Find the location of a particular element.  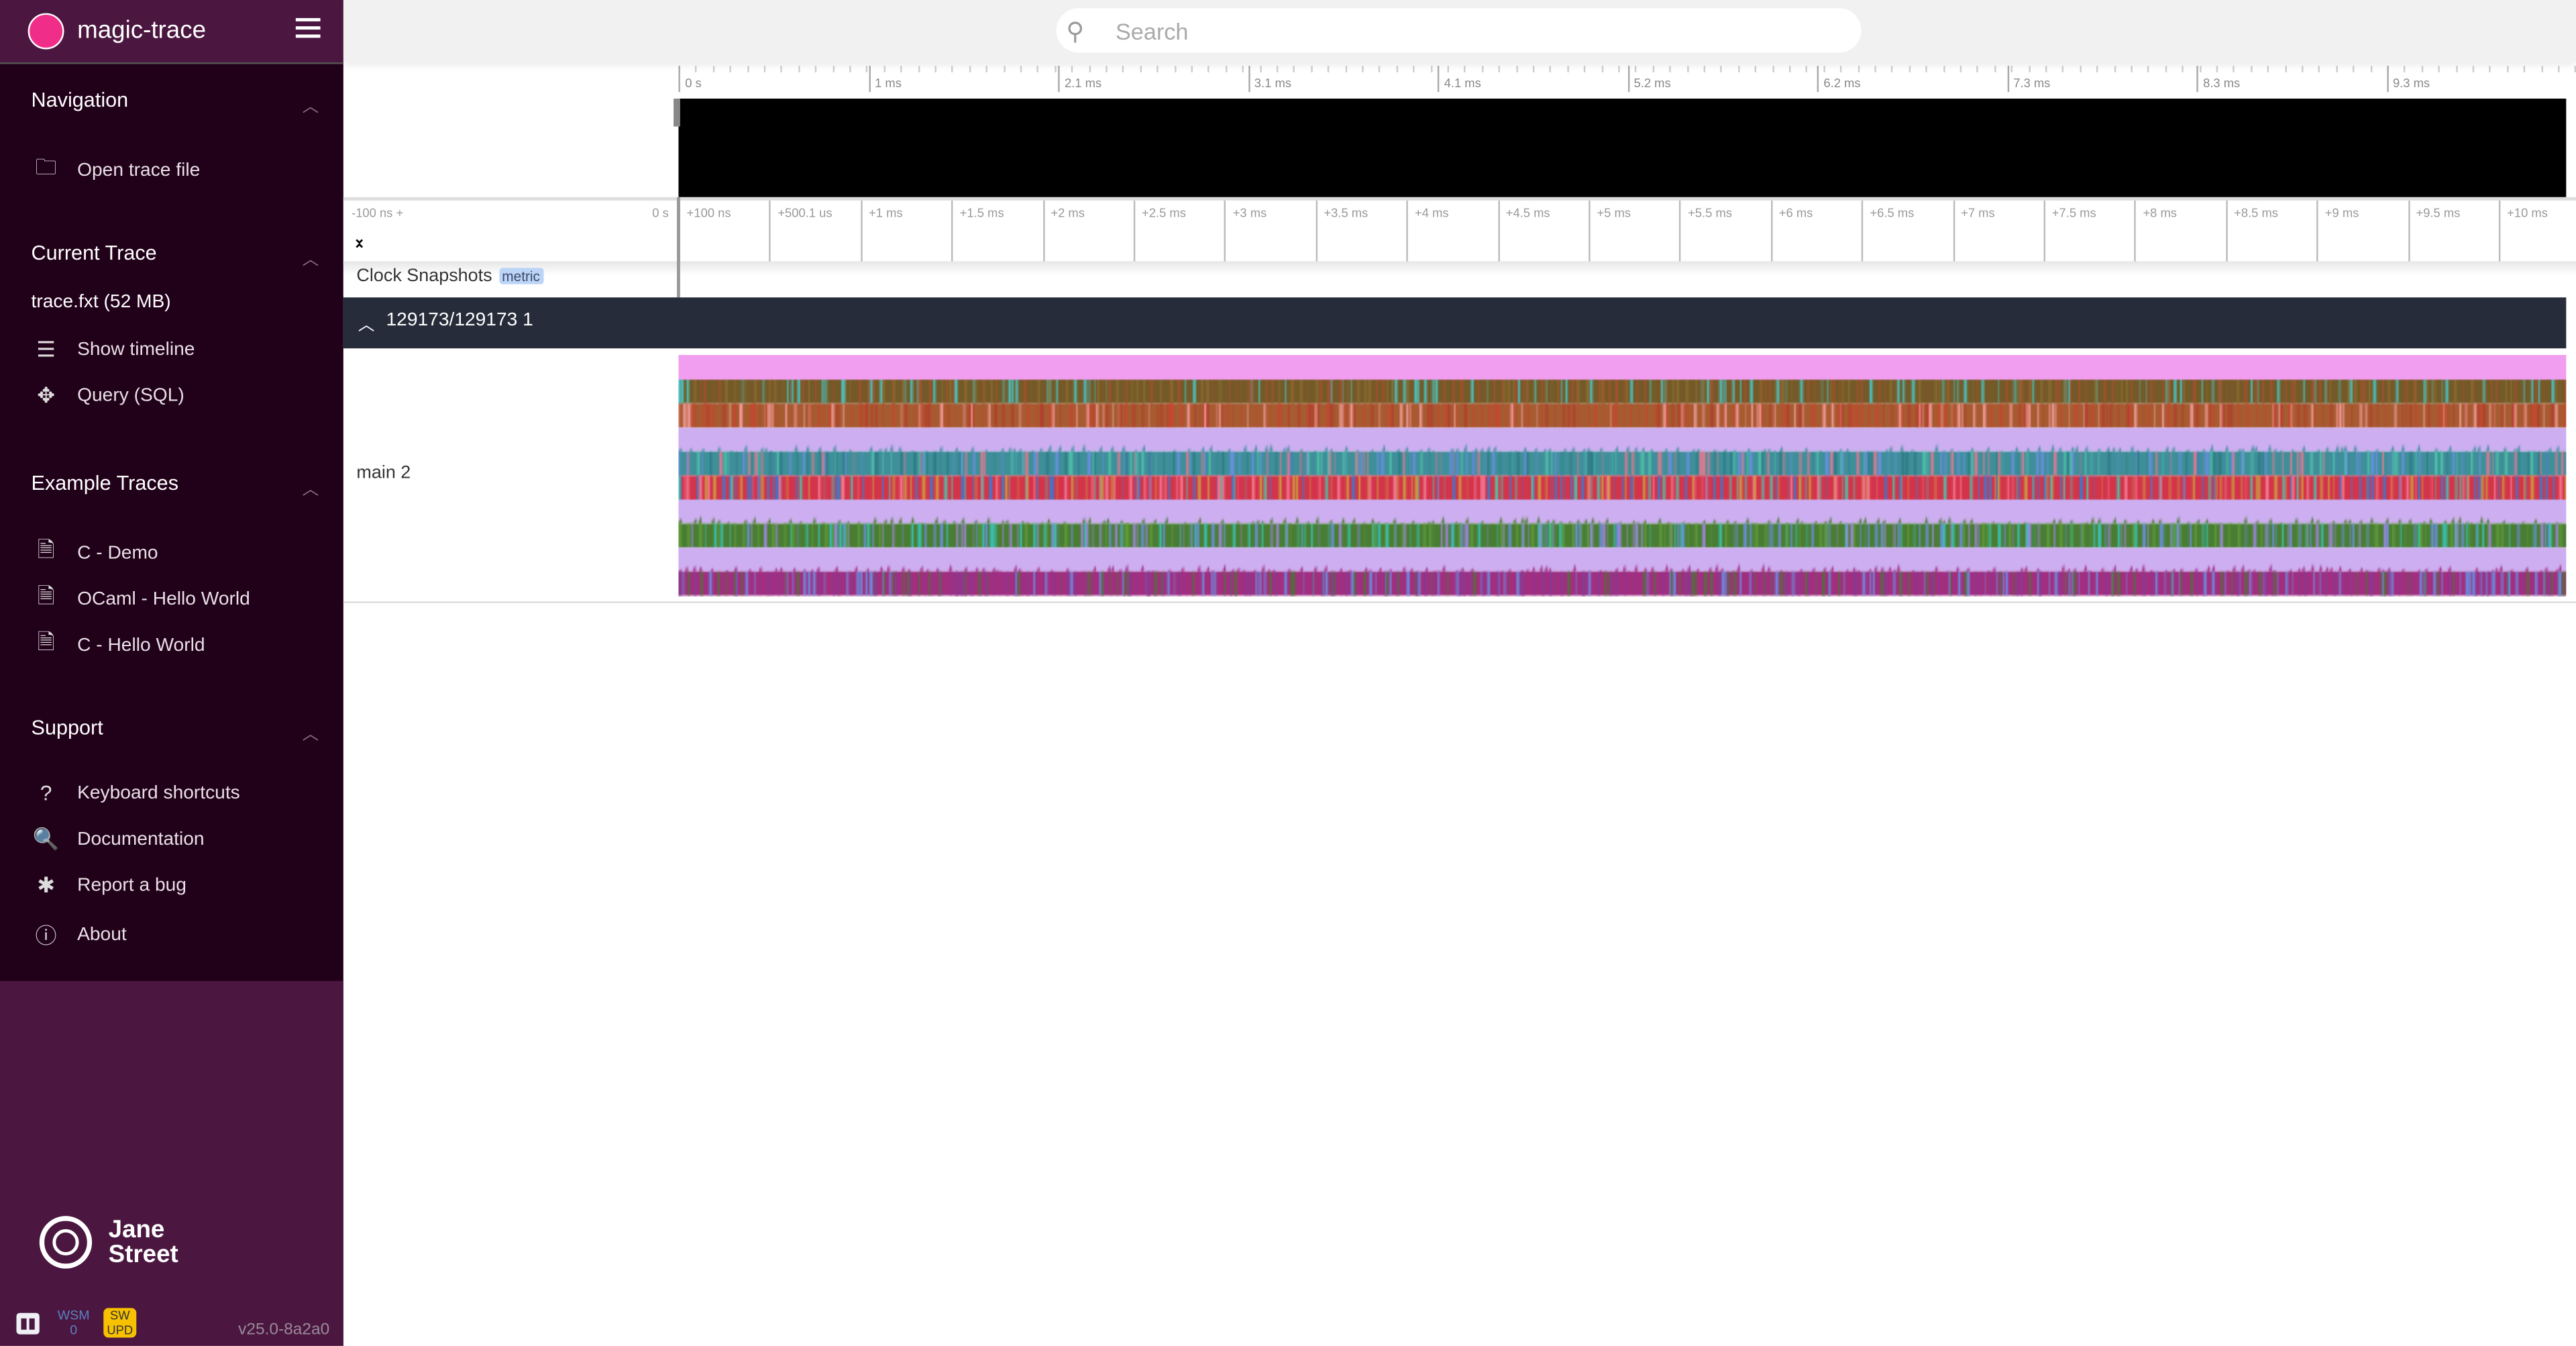

item-label: C - Demo is located at coordinates (117, 554).